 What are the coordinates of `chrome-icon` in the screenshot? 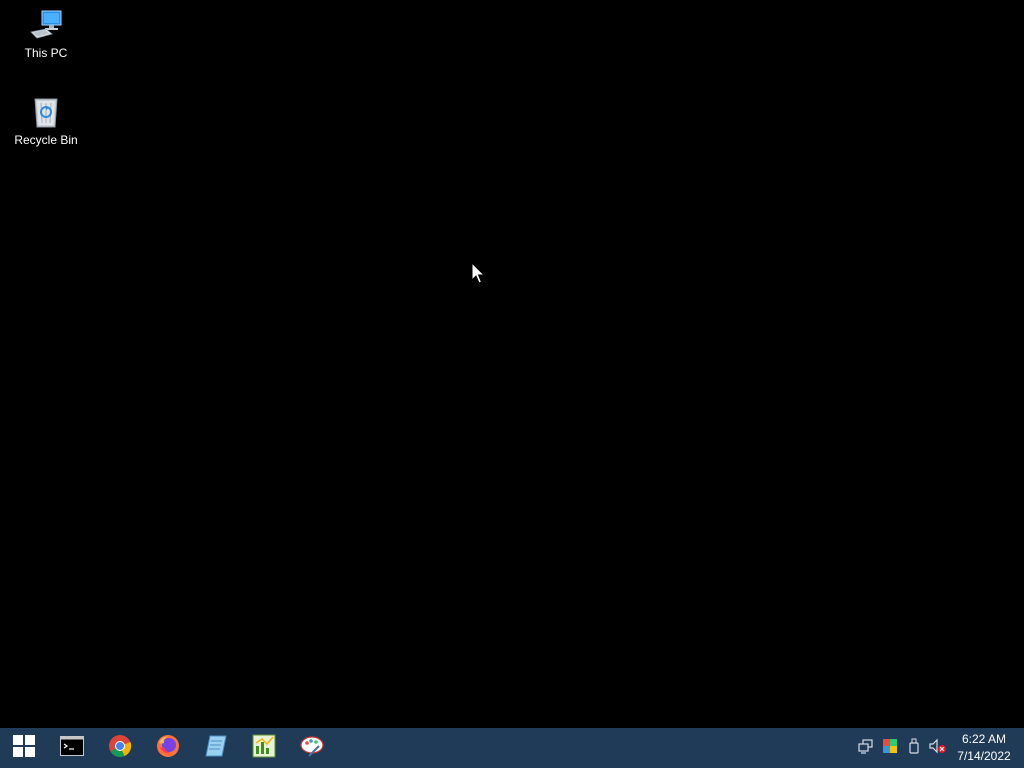 It's located at (120, 748).